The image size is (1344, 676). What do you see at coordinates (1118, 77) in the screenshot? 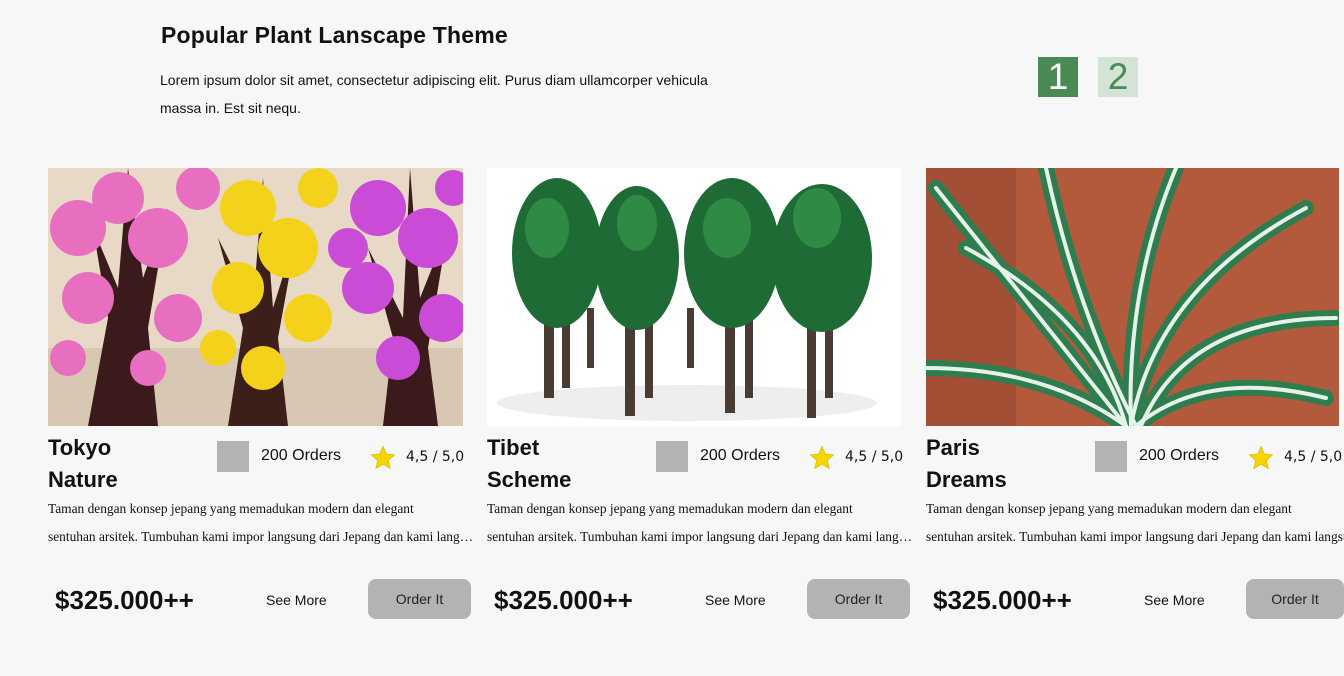
I see `page-button-2: 2` at bounding box center [1118, 77].